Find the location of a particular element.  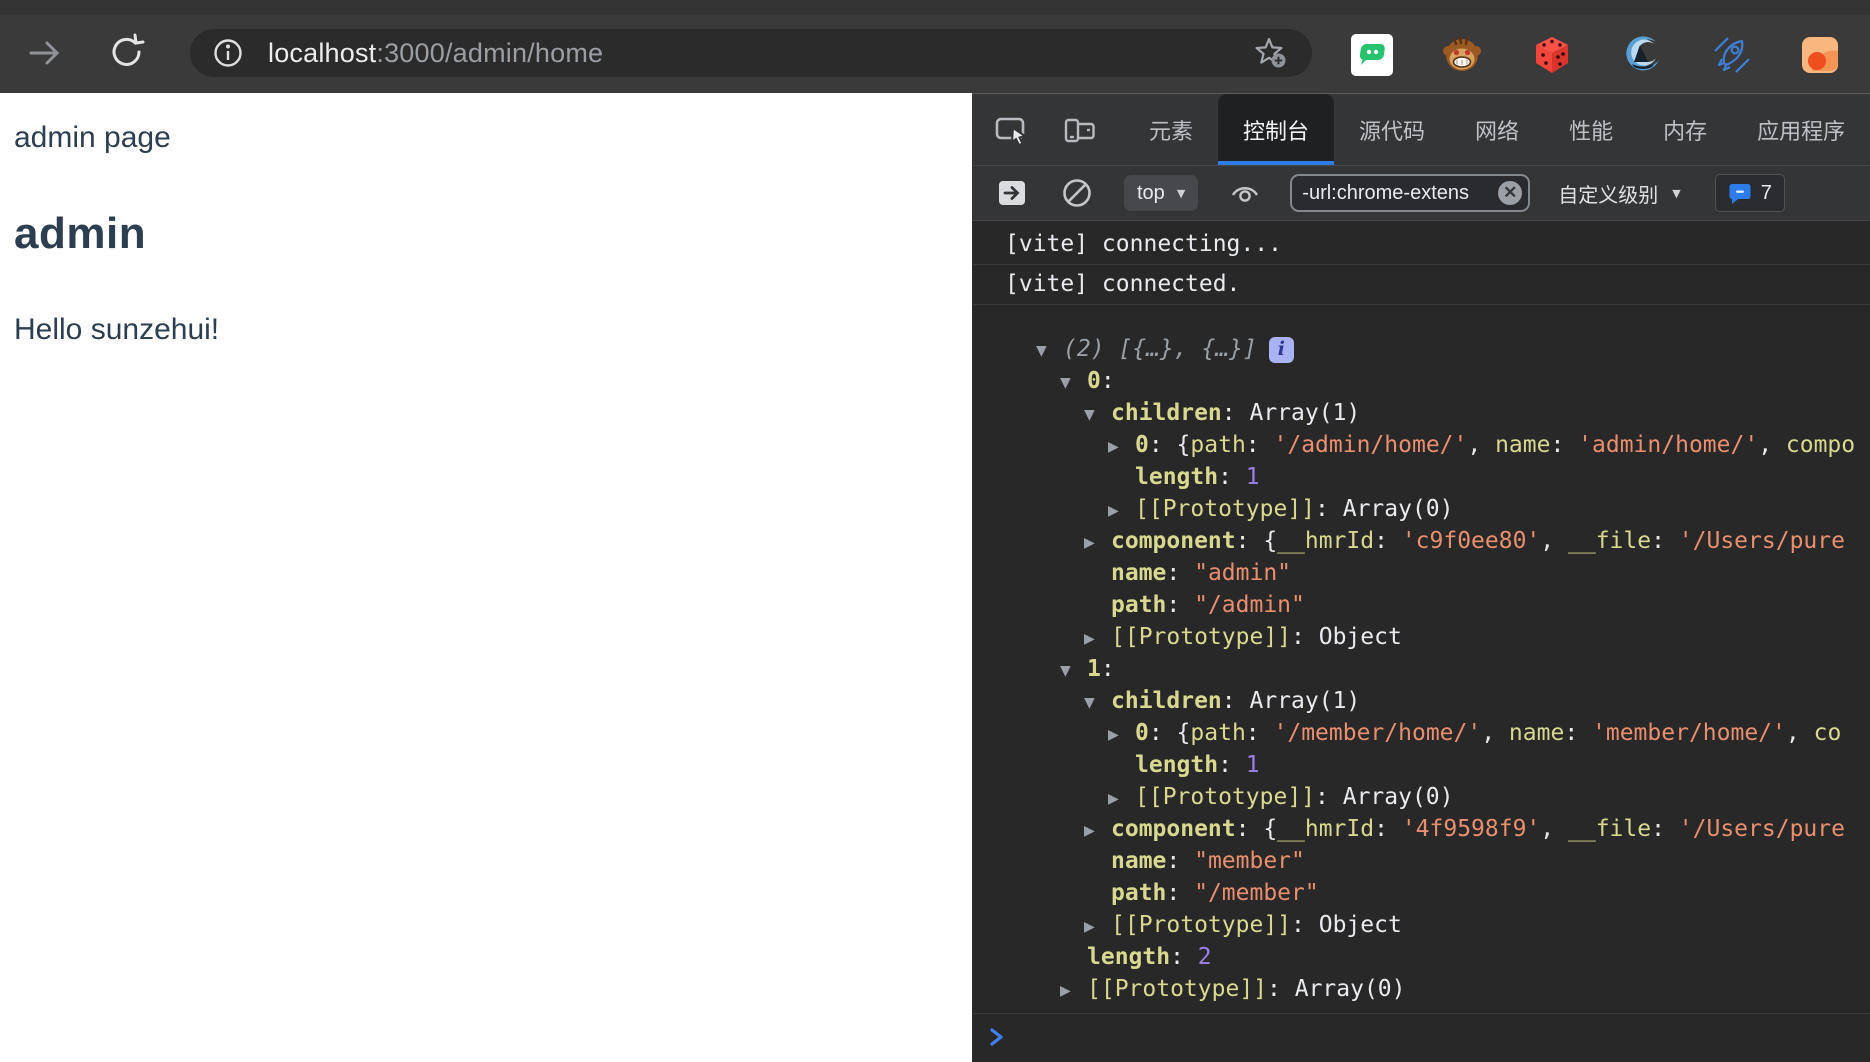

console-tree-row: ▼ children: Array(1) is located at coordinates (1421, 413).